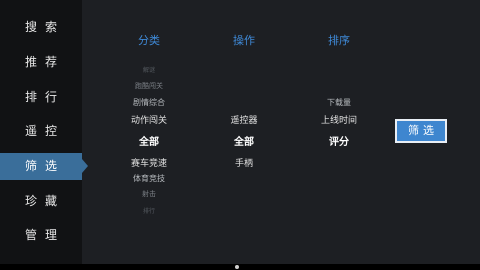 This screenshot has width=480, height=270. What do you see at coordinates (244, 162) in the screenshot?
I see `operation-option: 手柄` at bounding box center [244, 162].